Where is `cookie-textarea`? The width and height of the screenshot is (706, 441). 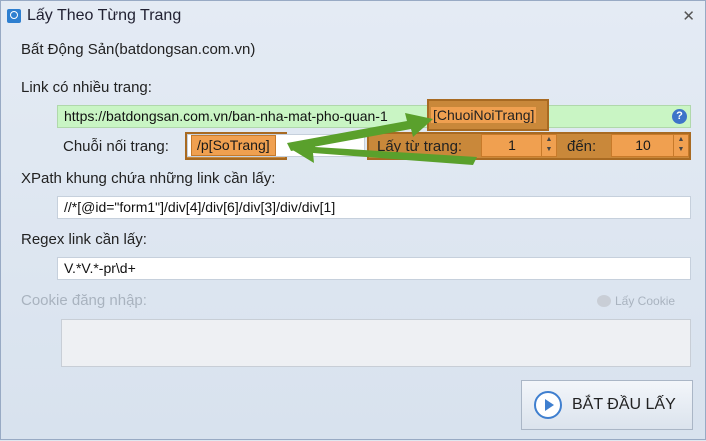
cookie-textarea is located at coordinates (376, 343).